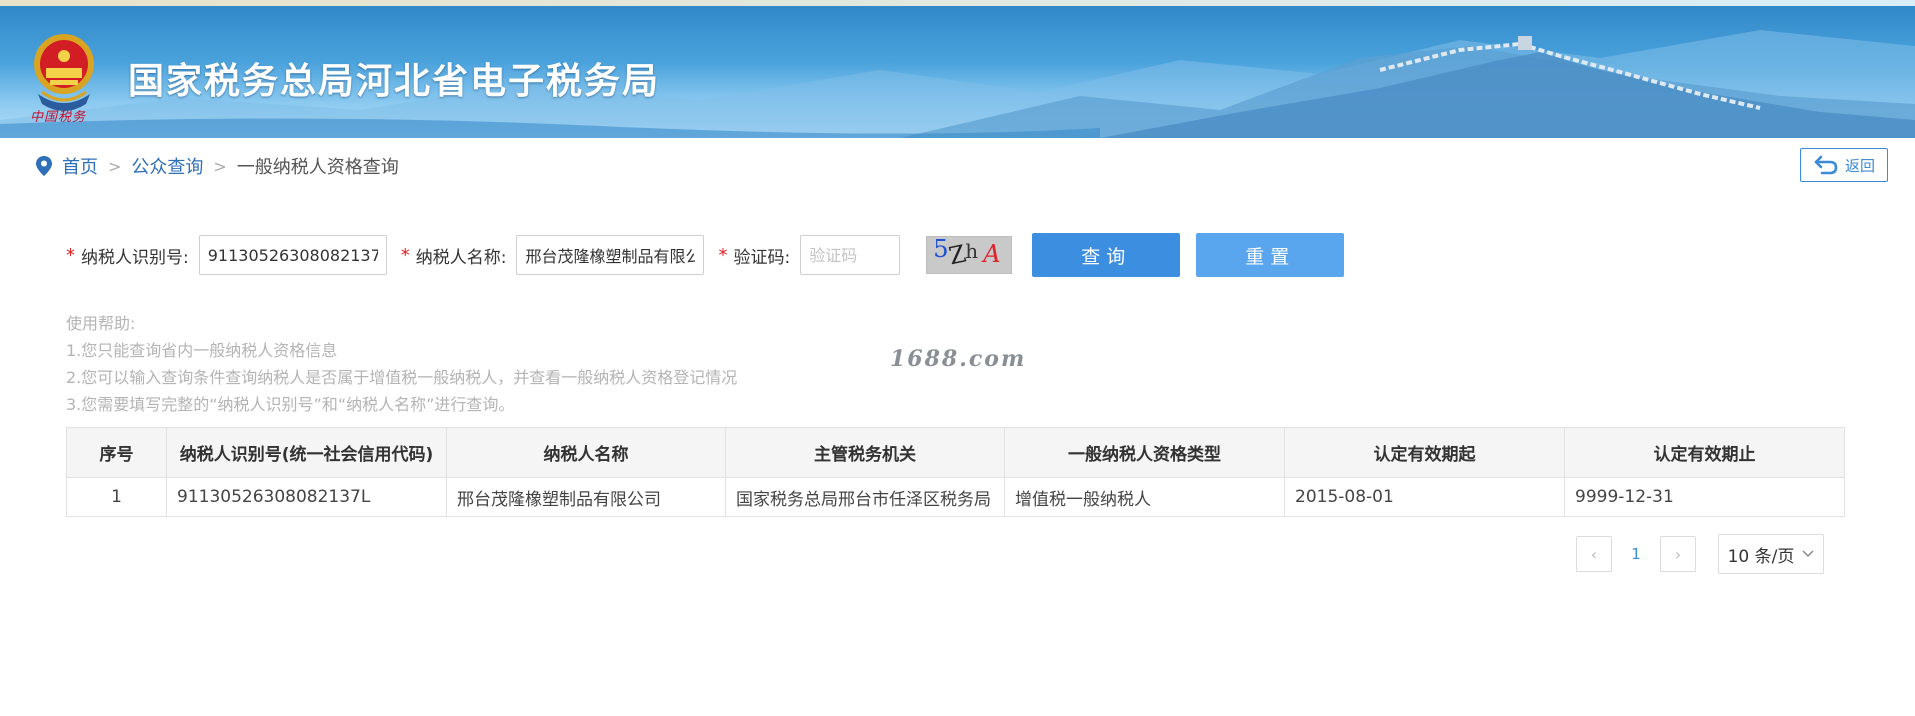 The image size is (1915, 716). What do you see at coordinates (1700, 554) in the screenshot?
I see `pagination: ‹ 1 › 10 条/页` at bounding box center [1700, 554].